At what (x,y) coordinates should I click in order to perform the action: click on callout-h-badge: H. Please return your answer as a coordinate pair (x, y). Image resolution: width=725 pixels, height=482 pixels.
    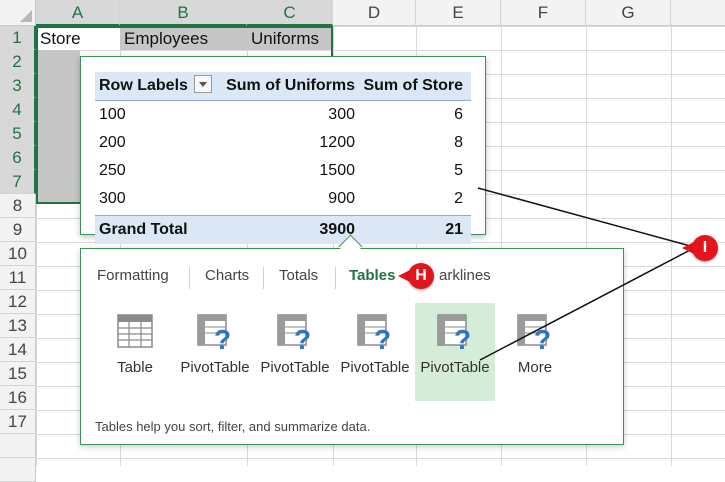
    Looking at the image, I should click on (421, 276).